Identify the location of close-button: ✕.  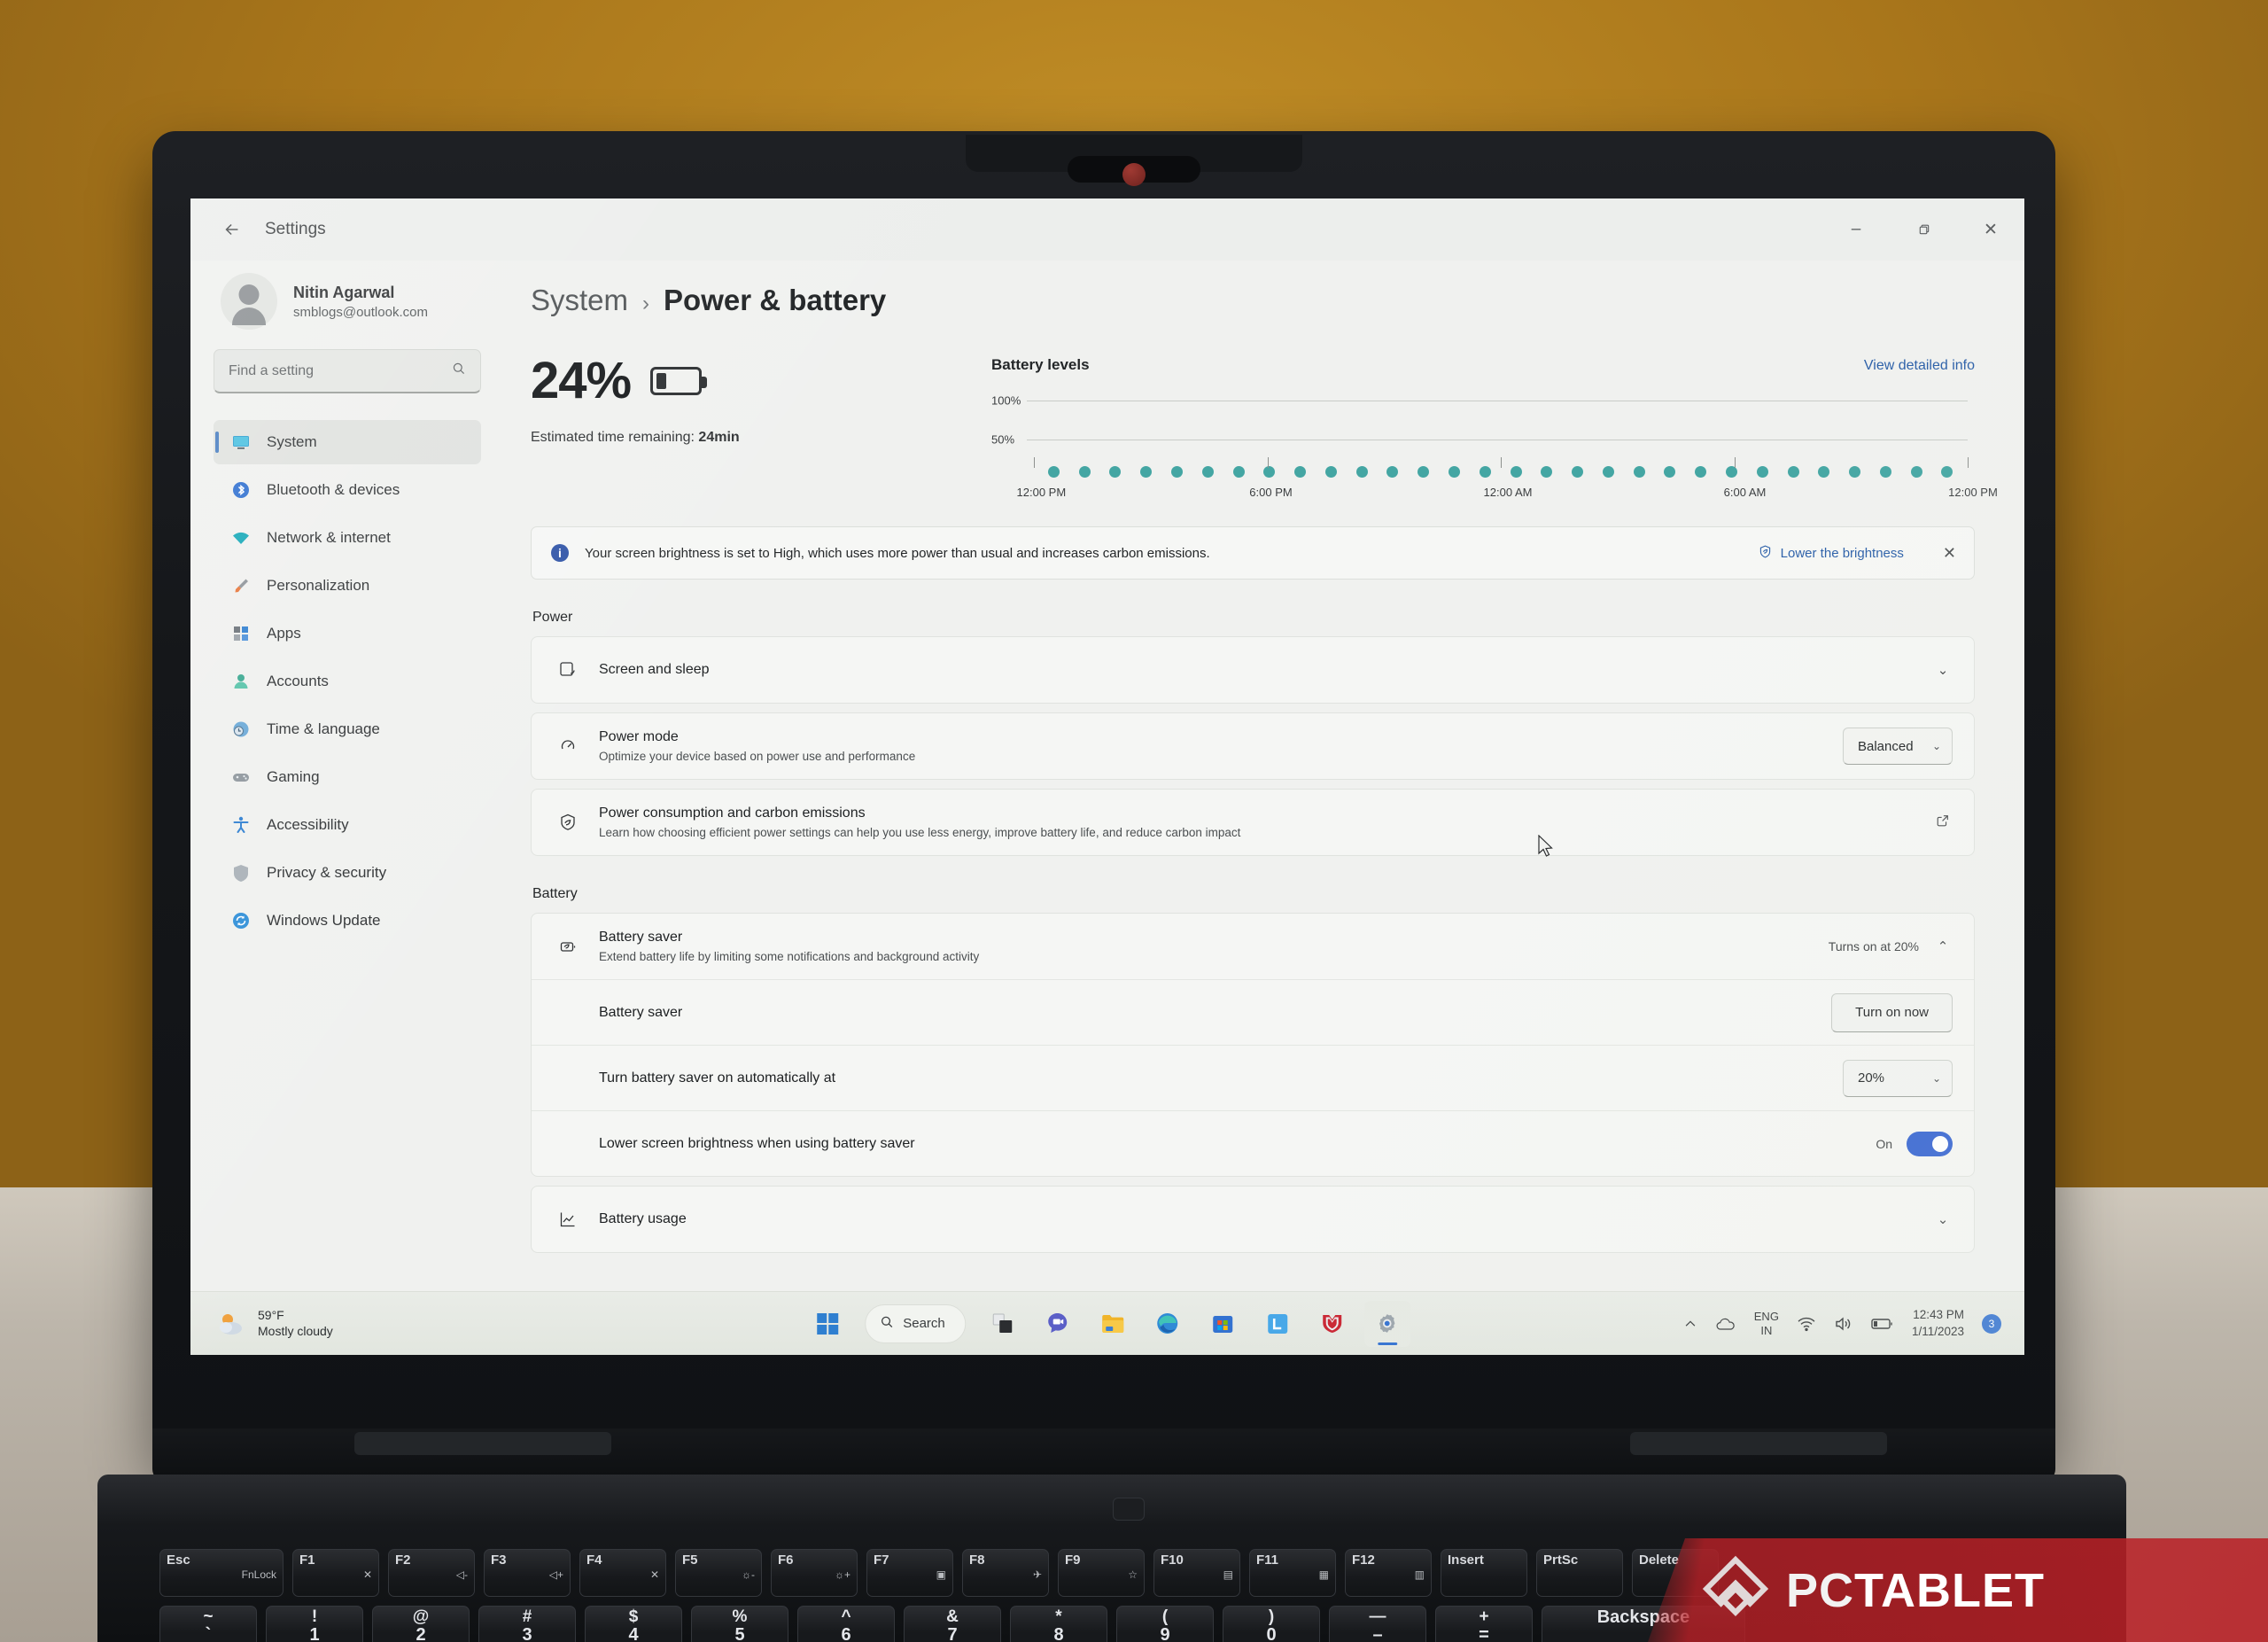
(1990, 229).